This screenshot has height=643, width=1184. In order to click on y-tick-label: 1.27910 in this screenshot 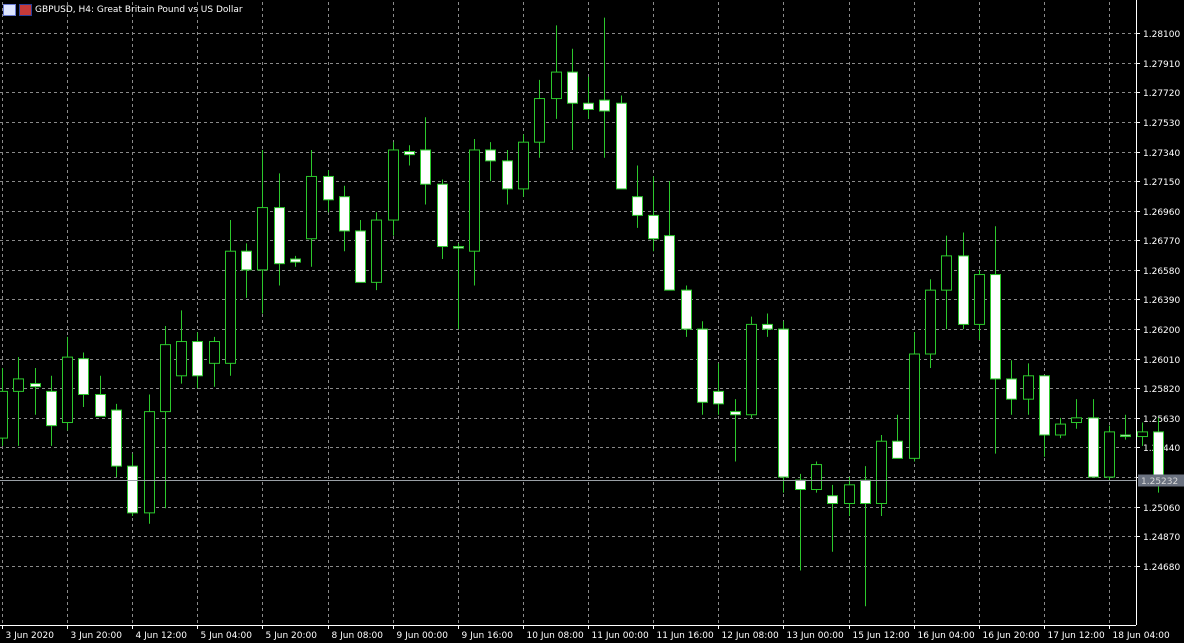, I will do `click(1161, 65)`.